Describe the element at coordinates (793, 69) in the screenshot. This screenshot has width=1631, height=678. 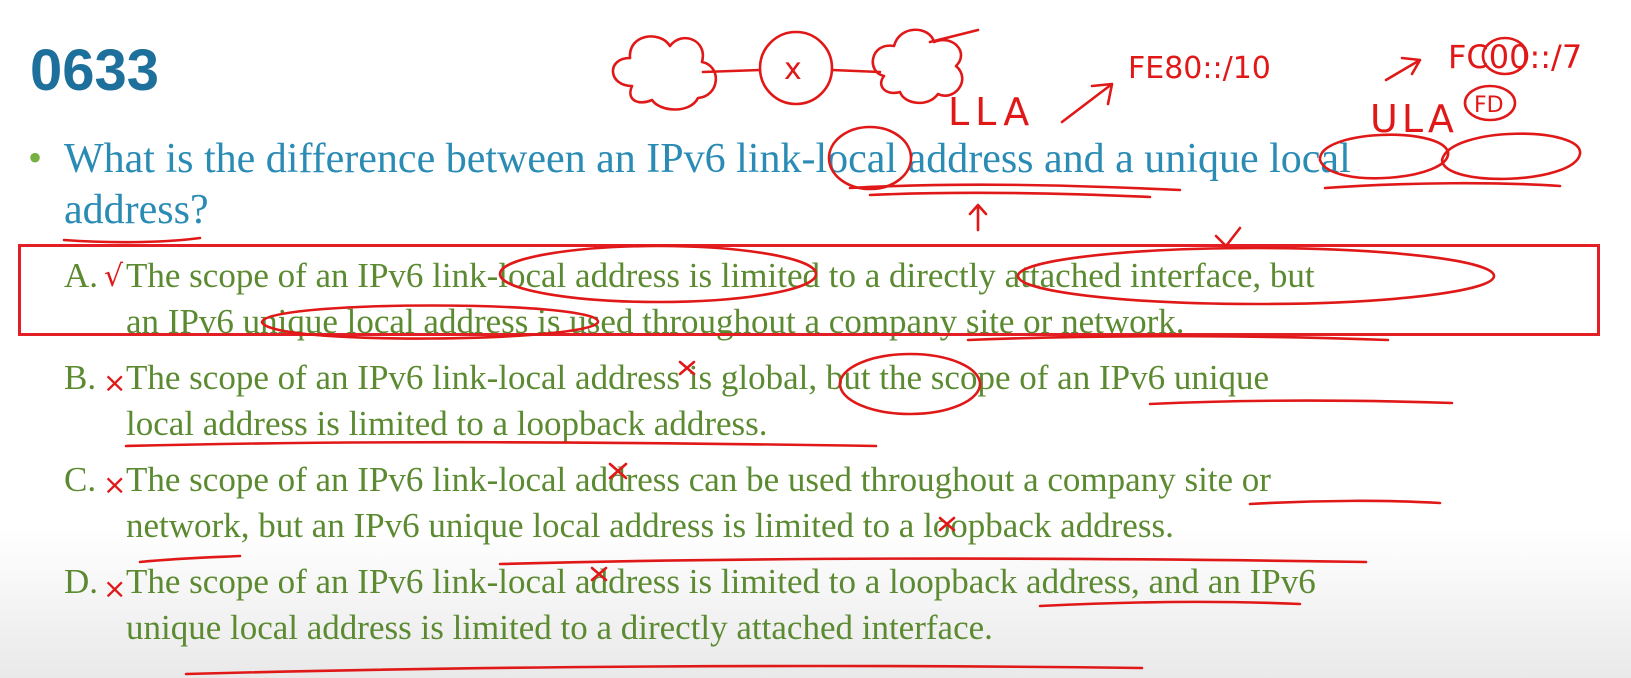
I see `router-x-mark: x` at that location.